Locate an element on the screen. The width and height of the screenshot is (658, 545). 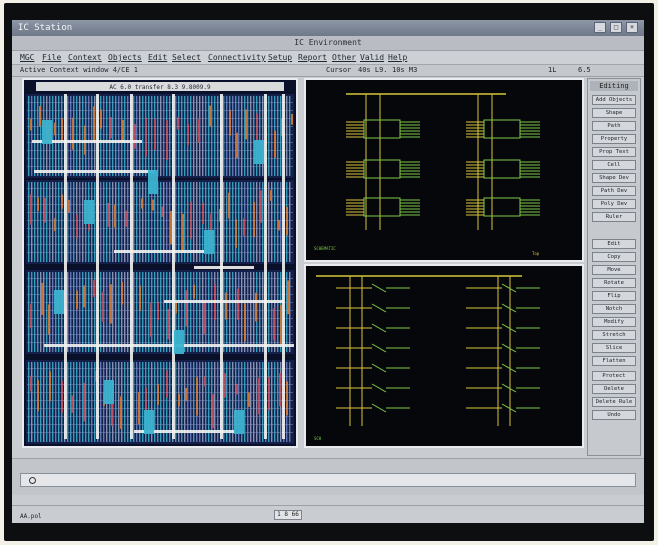
palette-button-property: Property is located at coordinates (614, 139).